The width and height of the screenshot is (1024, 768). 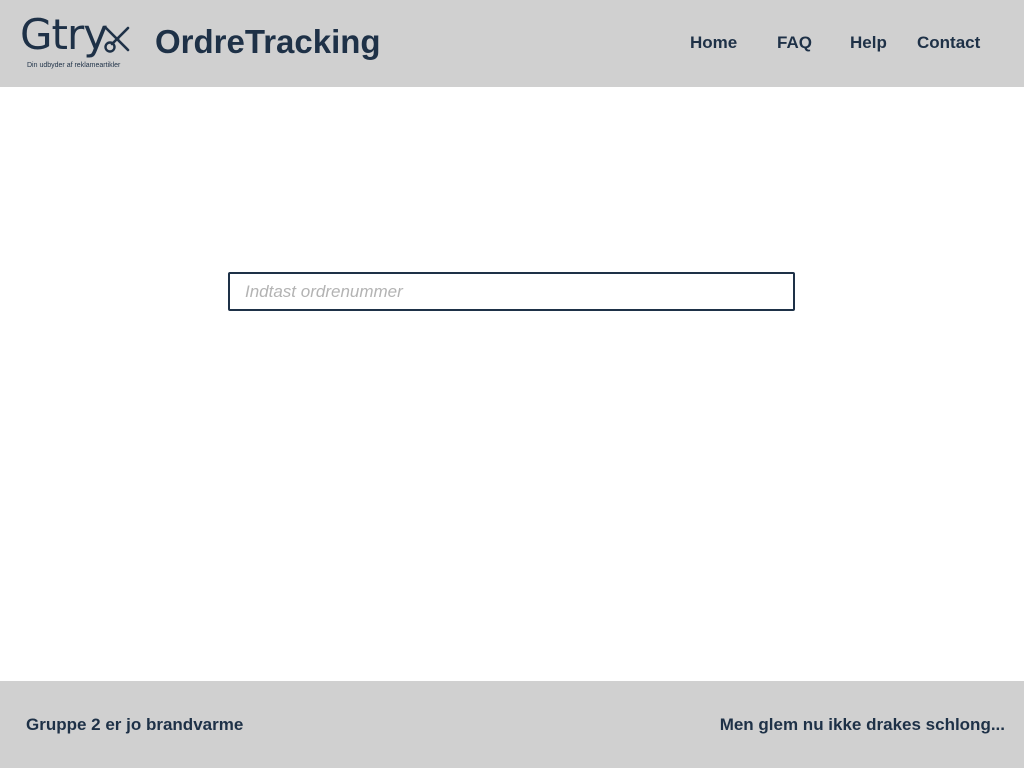 I want to click on nav-link-faq: FAQ, so click(x=794, y=43).